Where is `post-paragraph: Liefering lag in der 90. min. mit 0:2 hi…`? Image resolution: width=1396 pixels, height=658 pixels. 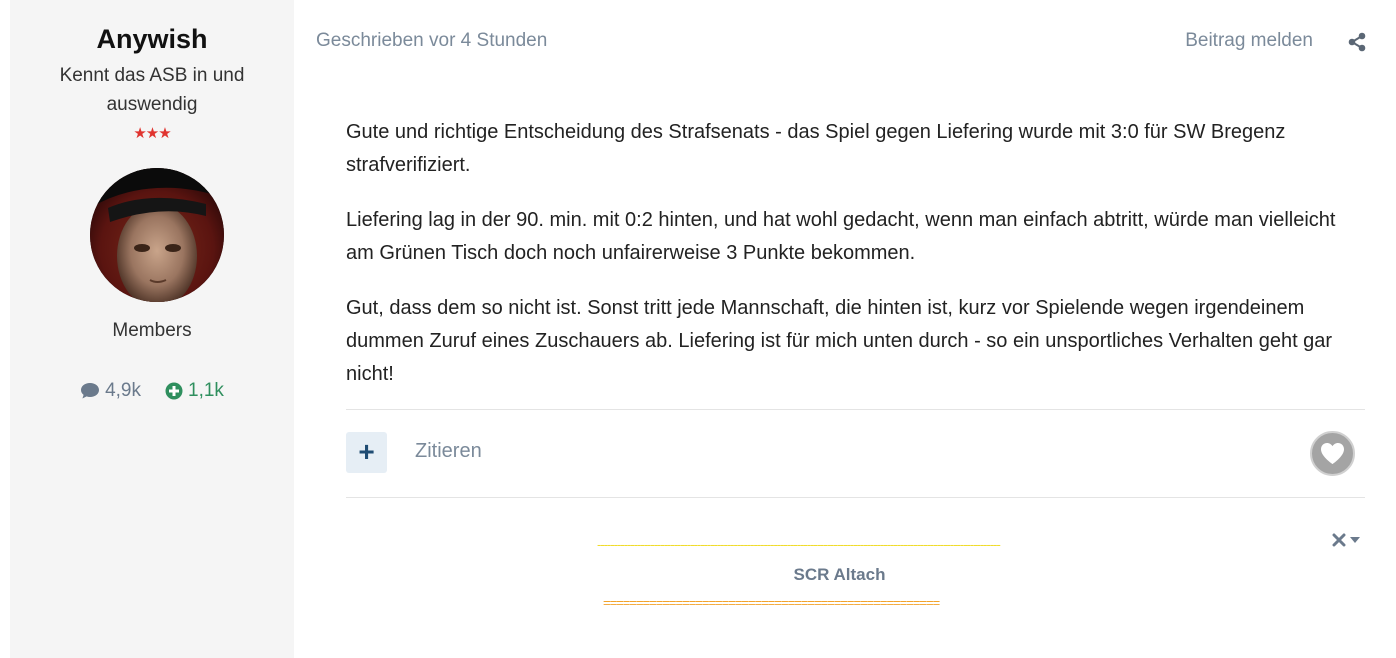 post-paragraph: Liefering lag in der 90. min. mit 0:2 hi… is located at coordinates (841, 236).